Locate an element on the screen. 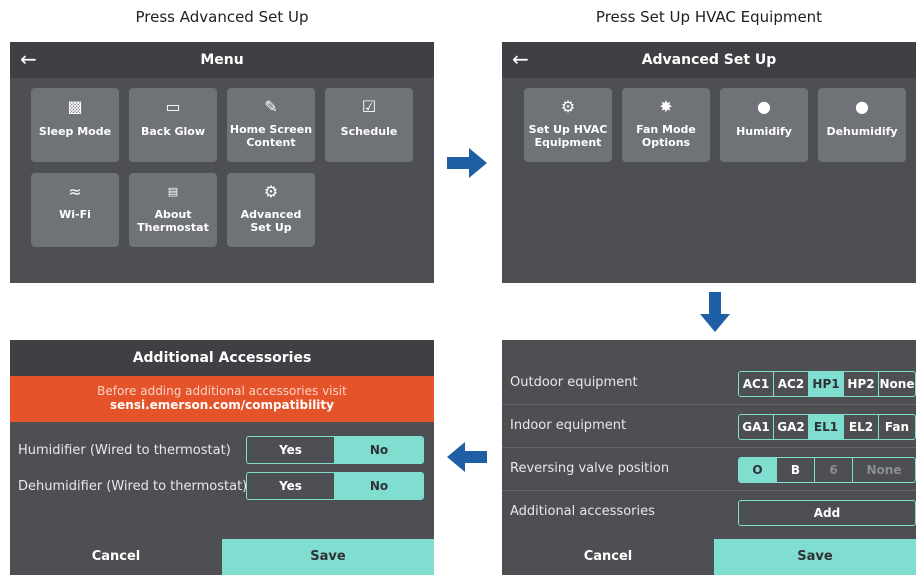 Image resolution: width=918 pixels, height=575 pixels. caption-press-advanced-setup: Press Advanced Set Up is located at coordinates (222, 17).